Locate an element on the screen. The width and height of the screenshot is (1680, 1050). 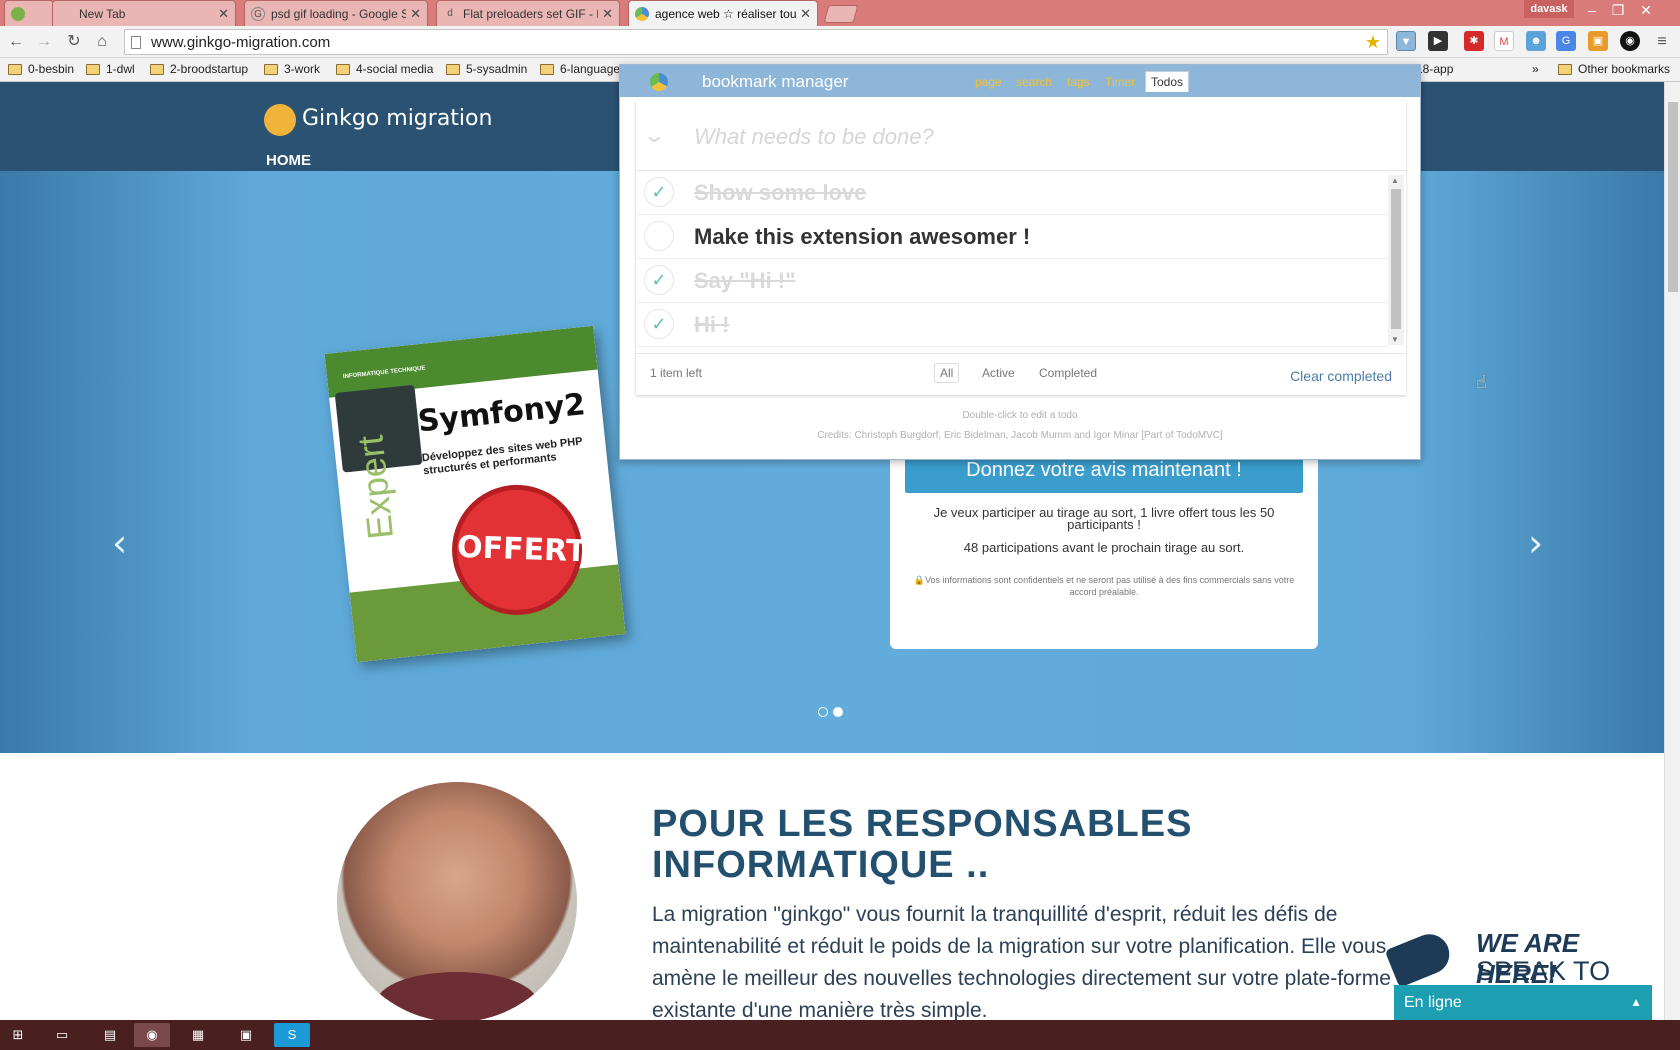
forward-icon: → is located at coordinates (44, 42).